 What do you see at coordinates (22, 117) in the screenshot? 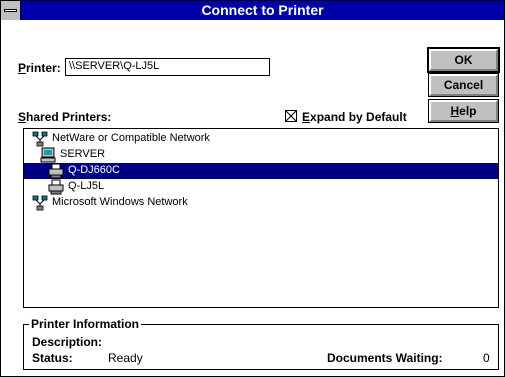
I see `shared-printers-mnemonic: S` at bounding box center [22, 117].